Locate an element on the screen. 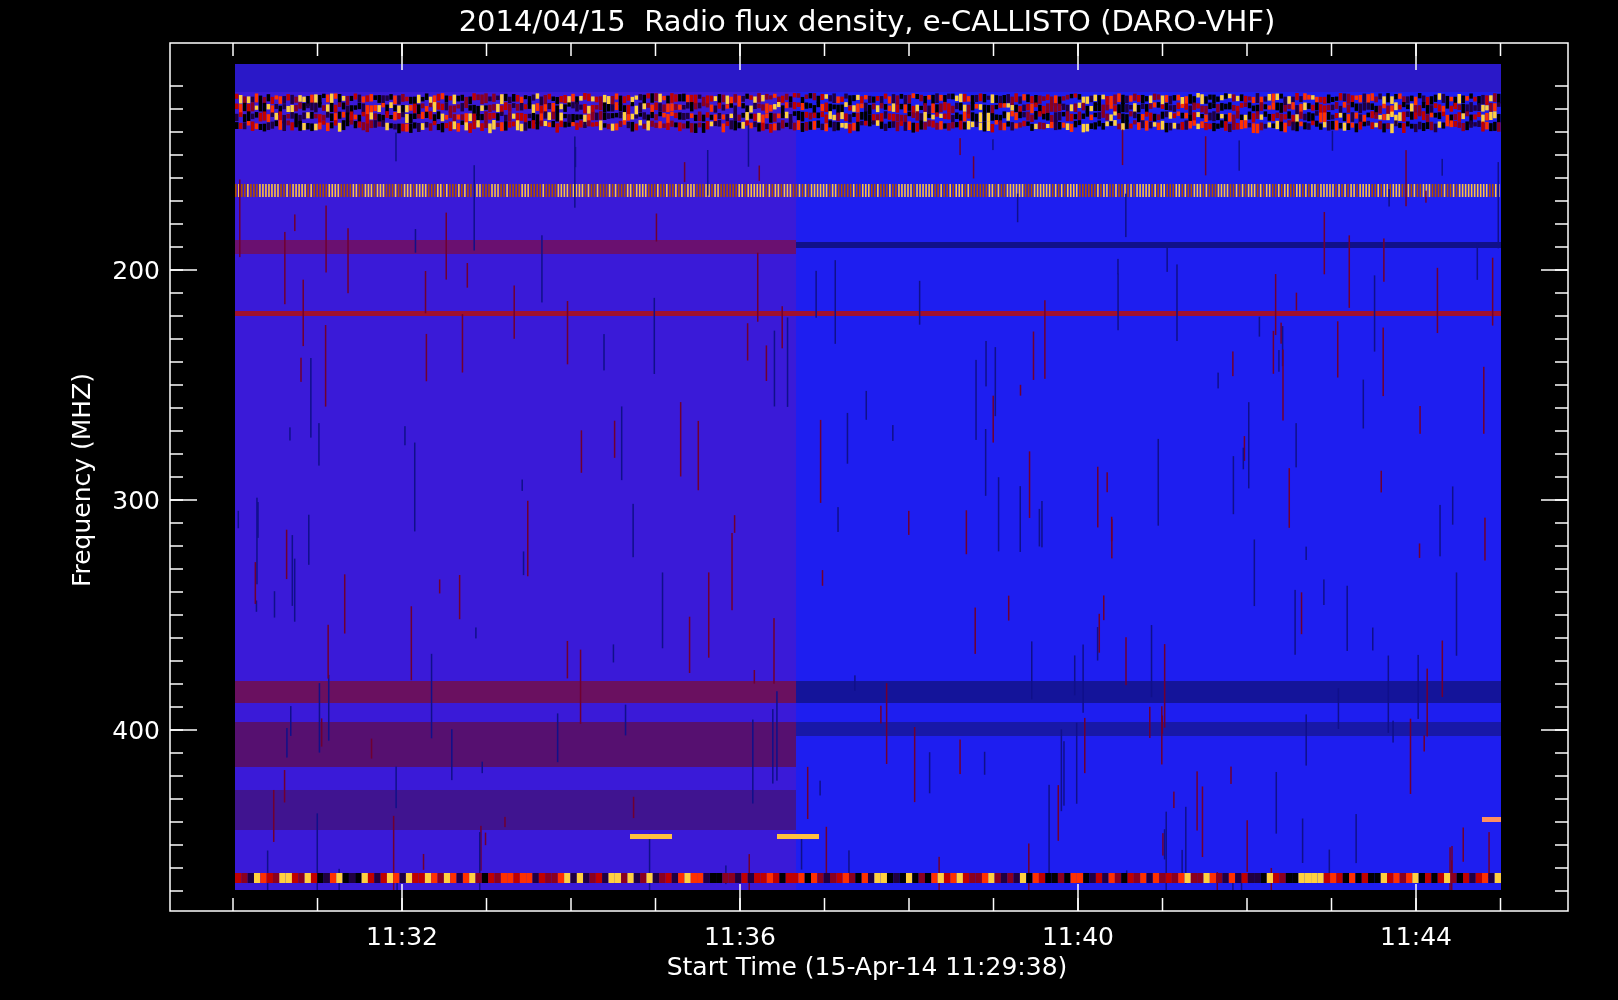 The image size is (1618, 1000). y-tick-label: 200 is located at coordinates (136, 270).